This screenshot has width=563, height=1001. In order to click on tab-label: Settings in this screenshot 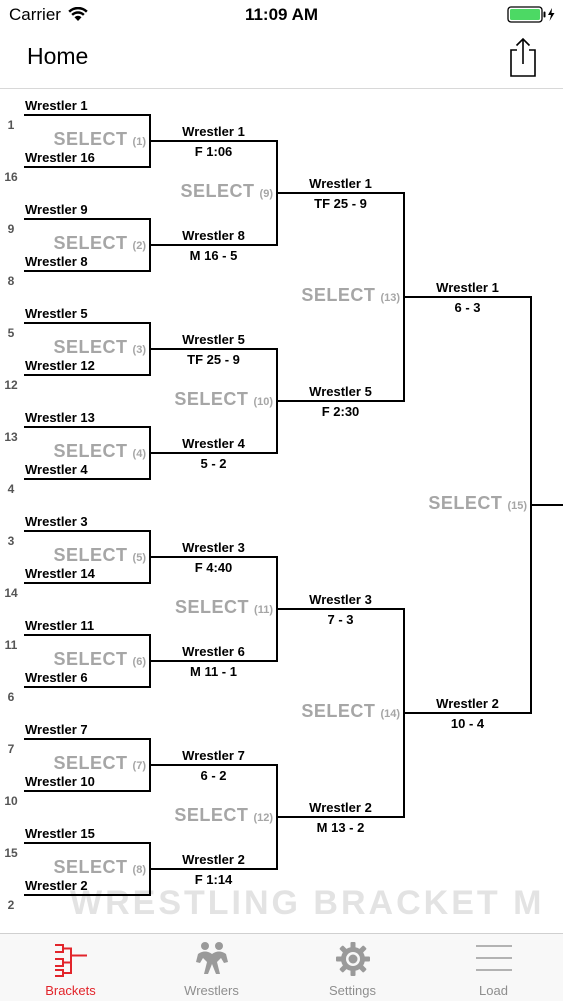, I will do `click(352, 990)`.